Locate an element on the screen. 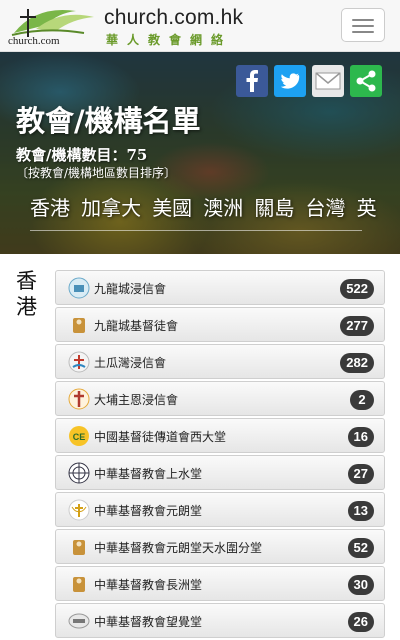 This screenshot has width=400, height=640. list-item: 中華基督教會望覺堂 26 is located at coordinates (220, 620).